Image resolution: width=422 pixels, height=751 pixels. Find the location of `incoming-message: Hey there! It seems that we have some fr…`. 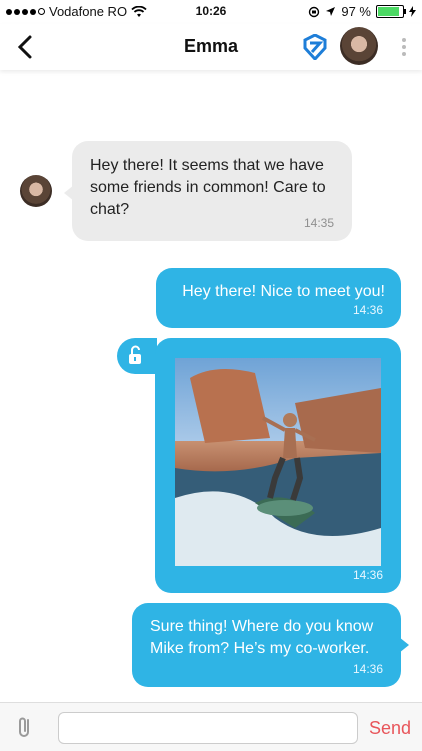

incoming-message: Hey there! It seems that we have some fr… is located at coordinates (208, 191).